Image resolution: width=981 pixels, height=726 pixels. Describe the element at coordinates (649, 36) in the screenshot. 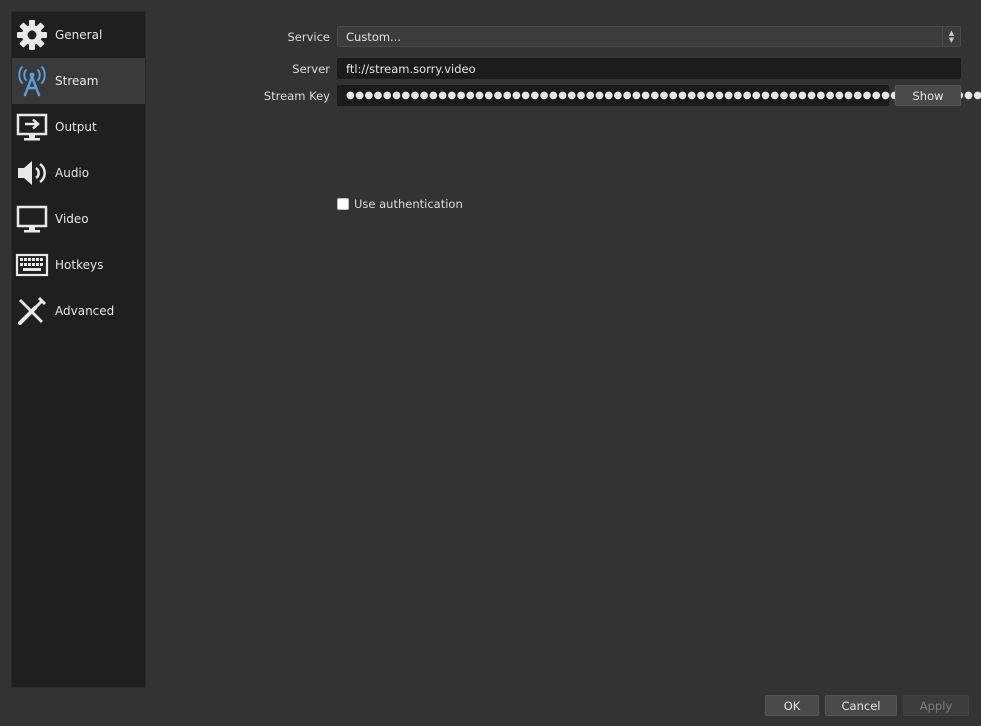

I see `service-select: Custom... ▲ ▼` at that location.